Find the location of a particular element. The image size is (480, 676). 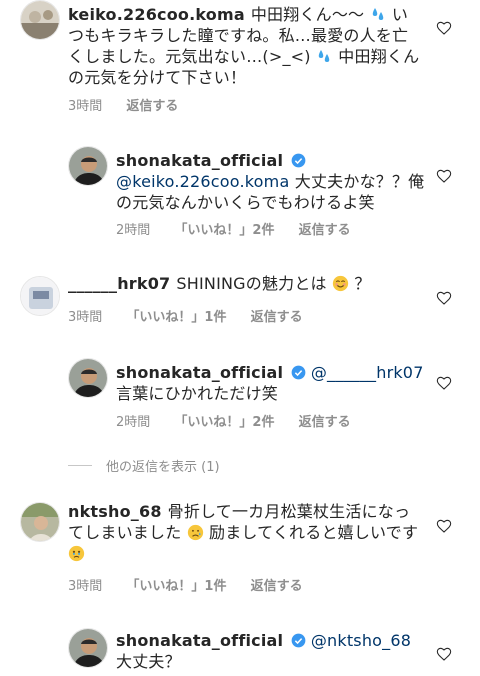

comment-username: ______hrk07 is located at coordinates (119, 283).